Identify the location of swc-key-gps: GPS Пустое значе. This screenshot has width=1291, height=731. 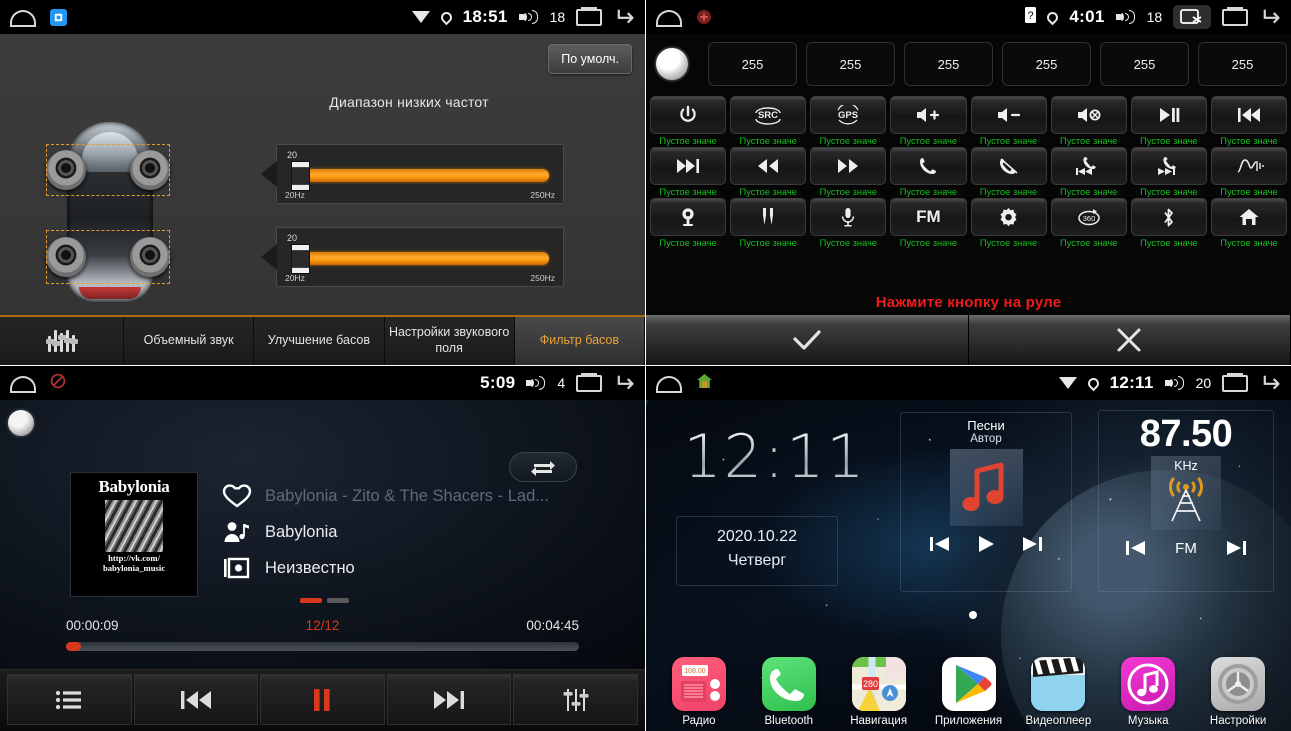
(848, 121).